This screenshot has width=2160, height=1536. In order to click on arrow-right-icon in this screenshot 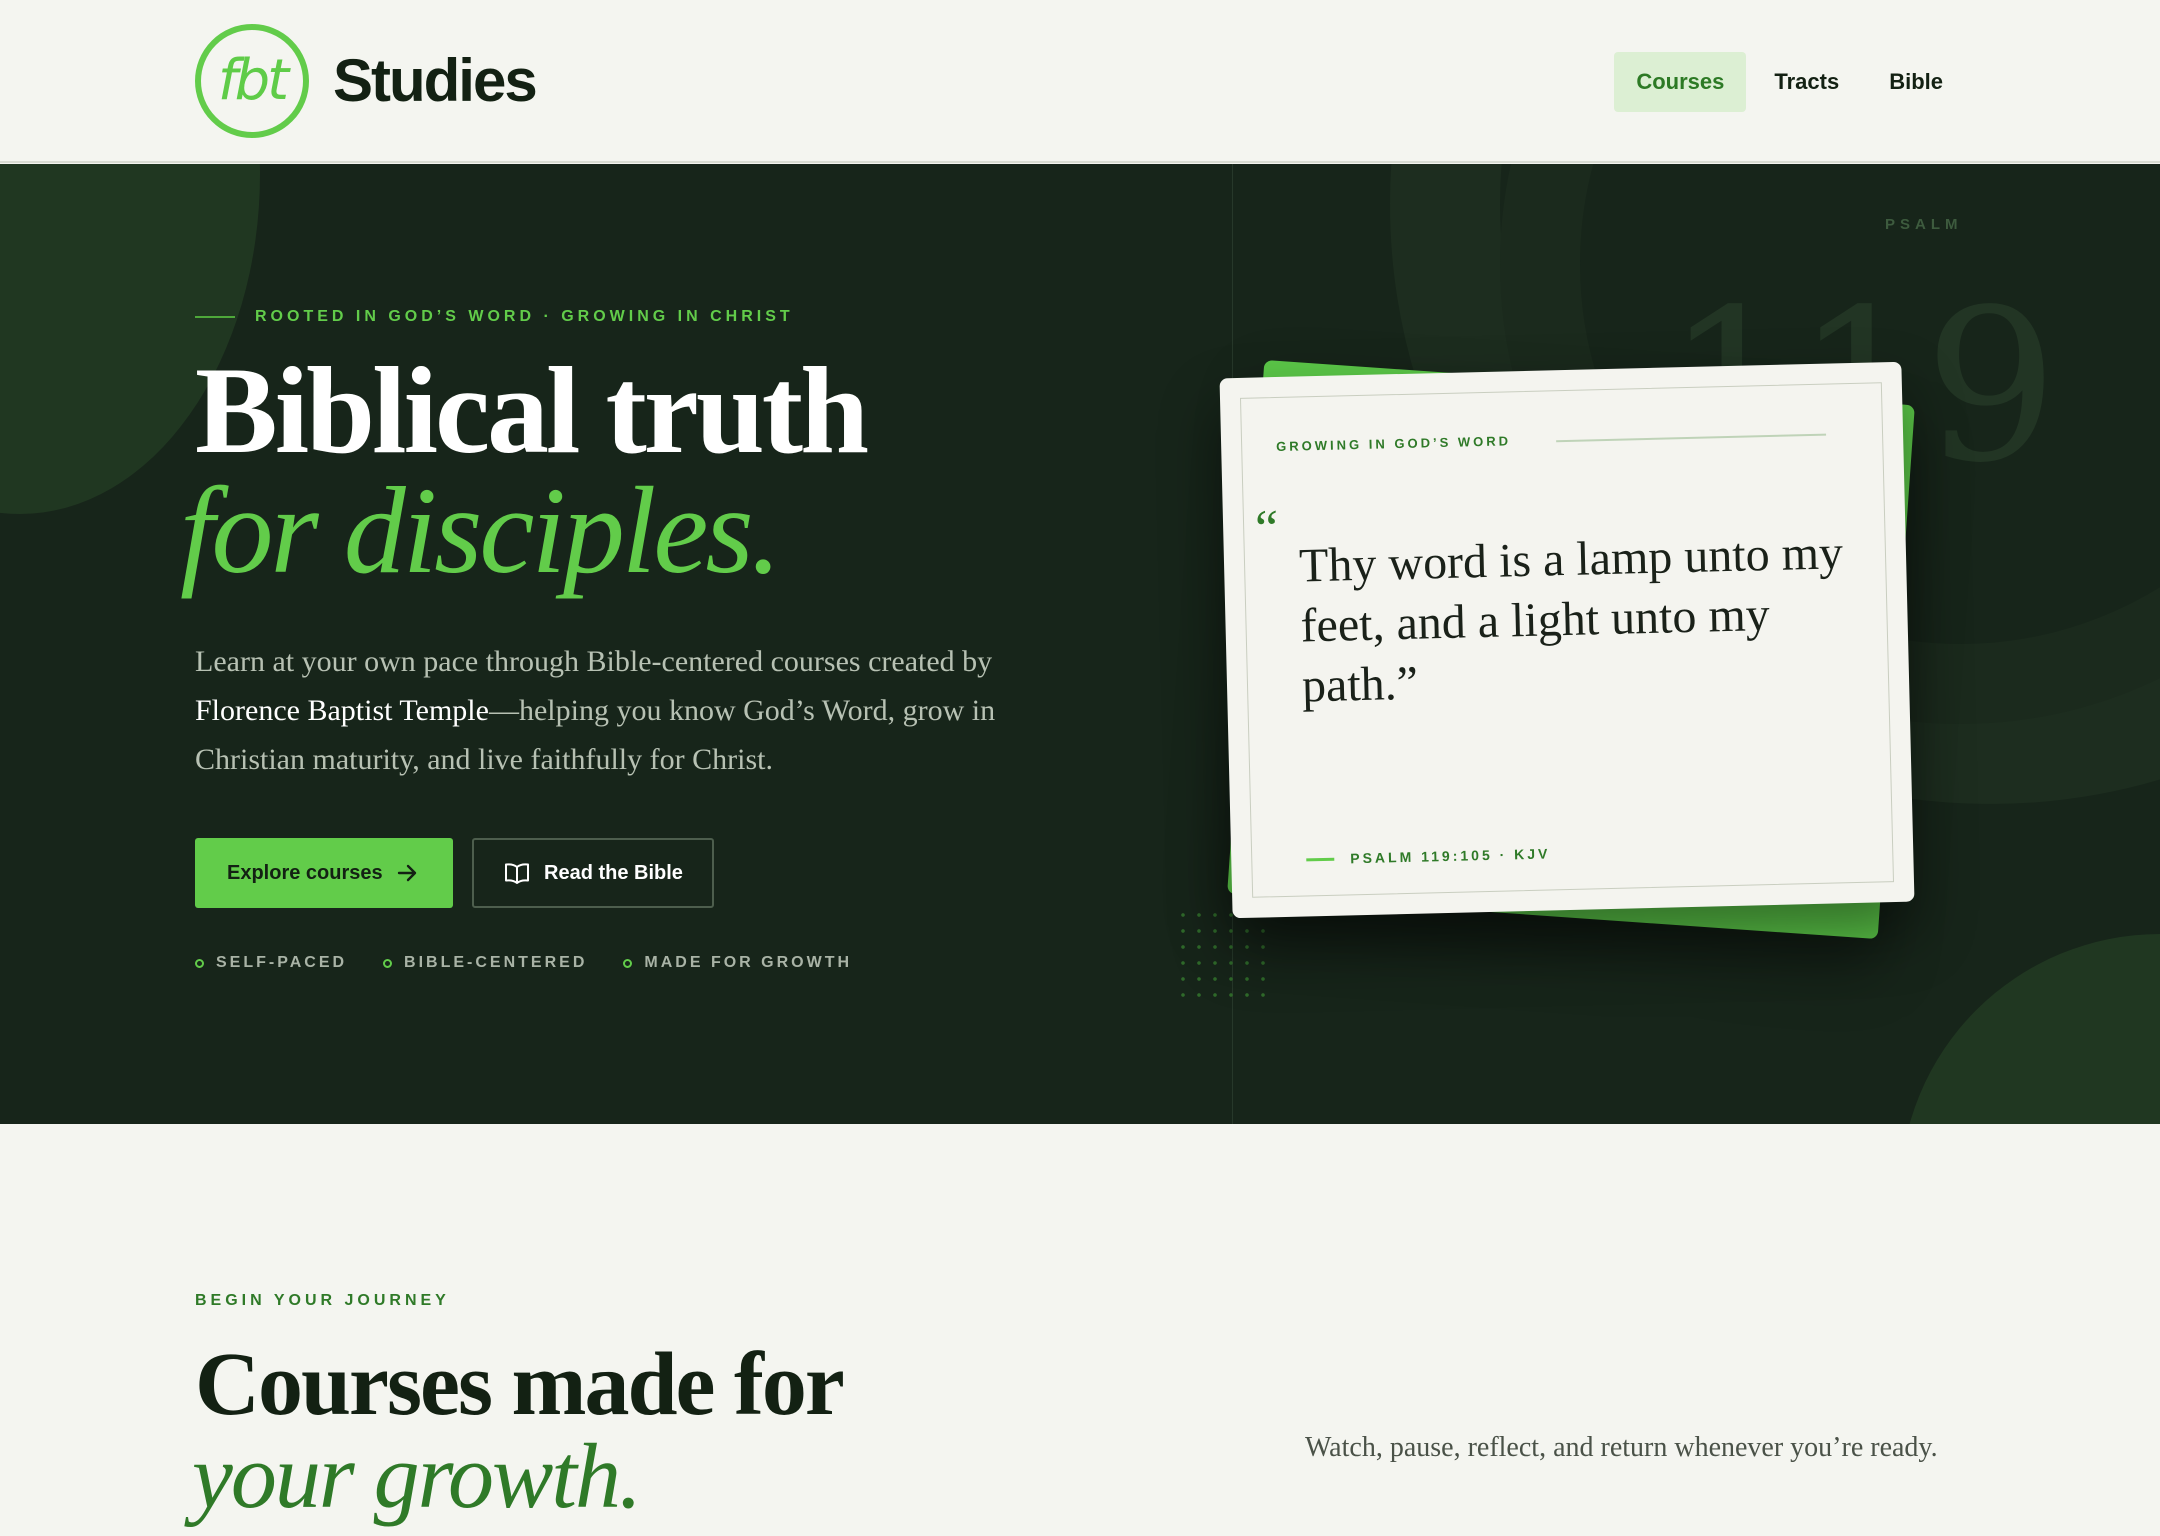, I will do `click(406, 873)`.